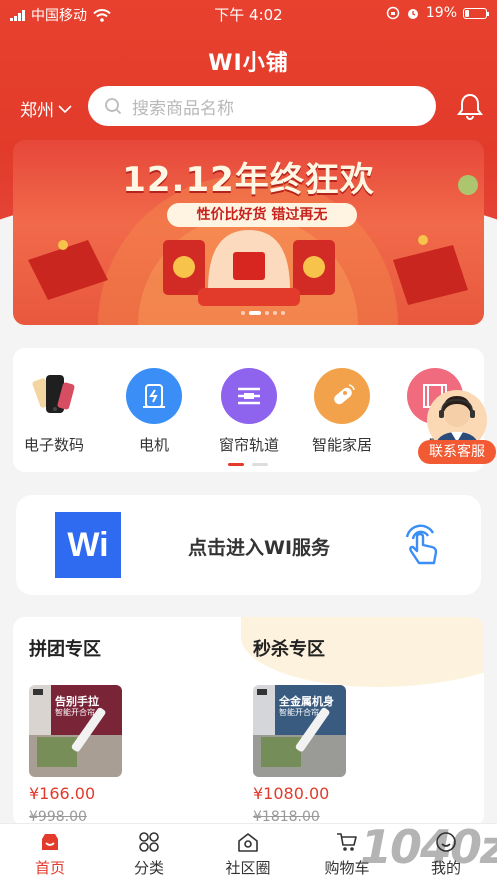 The height and width of the screenshot is (883, 497). Describe the element at coordinates (248, 63) in the screenshot. I see `app-title: WI小铺` at that location.